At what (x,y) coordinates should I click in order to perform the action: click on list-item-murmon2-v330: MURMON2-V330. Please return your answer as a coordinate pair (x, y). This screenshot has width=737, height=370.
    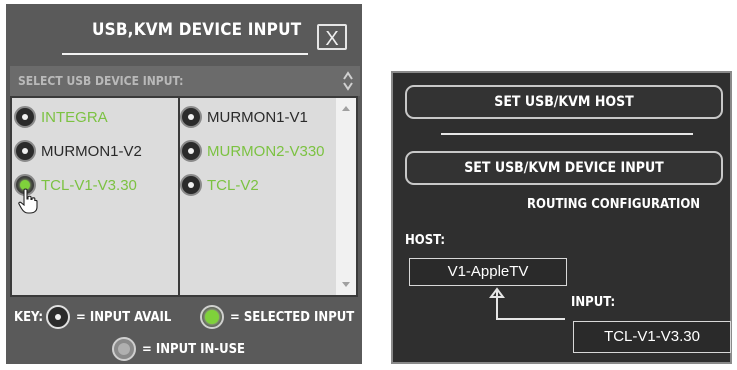
    Looking at the image, I should click on (252, 151).